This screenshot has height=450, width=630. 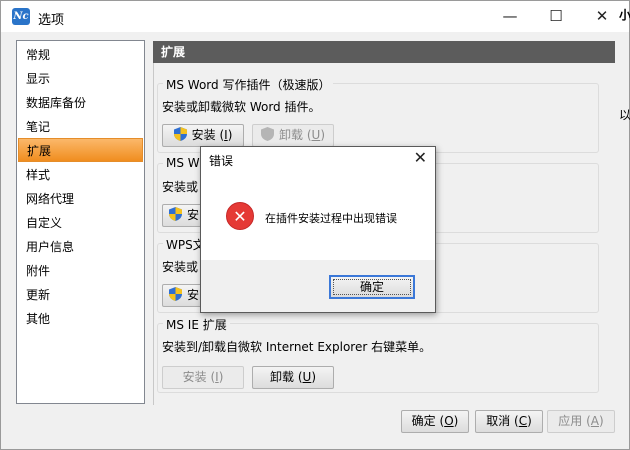 I want to click on ok-button: 确定 (O), so click(x=435, y=421).